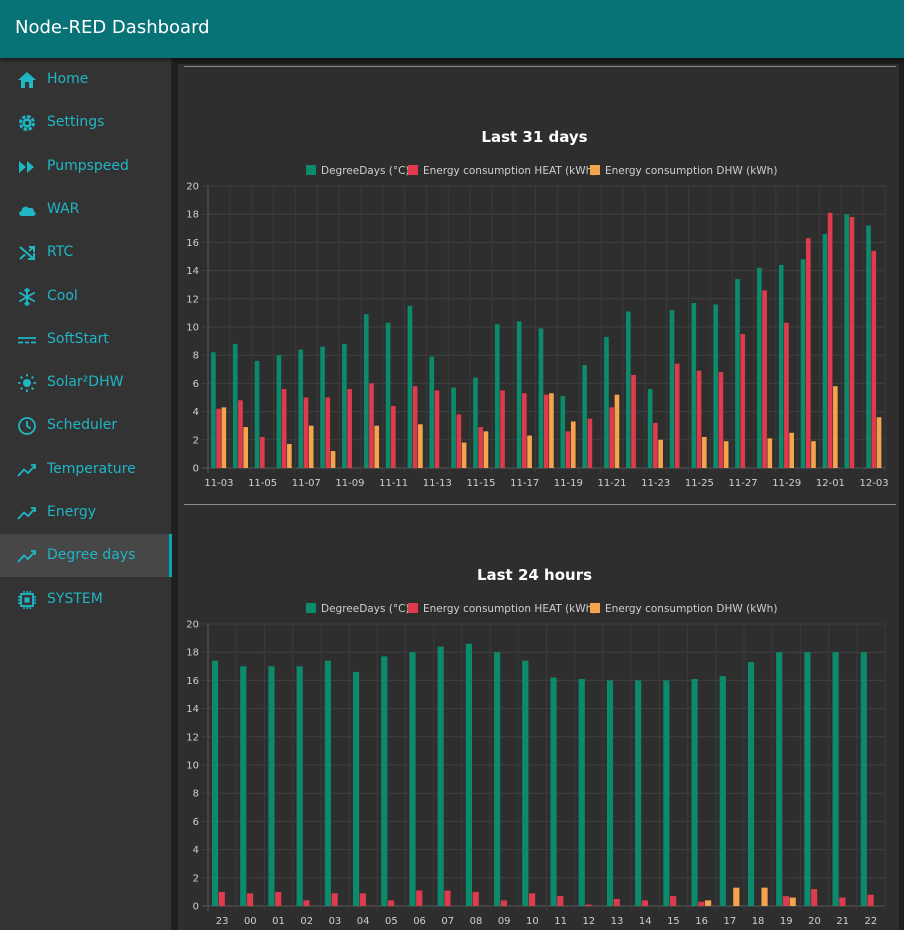 The height and width of the screenshot is (930, 904). I want to click on sidebar-item-softstart: SoftStart, so click(86, 339).